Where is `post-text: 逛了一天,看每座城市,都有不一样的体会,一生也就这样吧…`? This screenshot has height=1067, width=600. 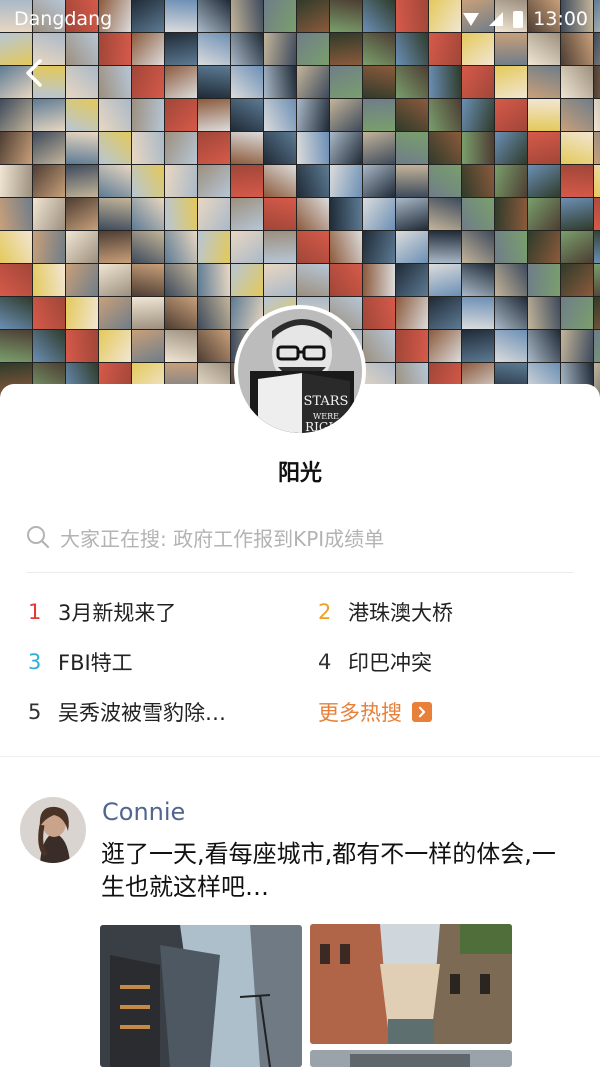
post-text: 逛了一天,看每座城市,都有不一样的体会,一生也就这样吧… is located at coordinates (328, 870).